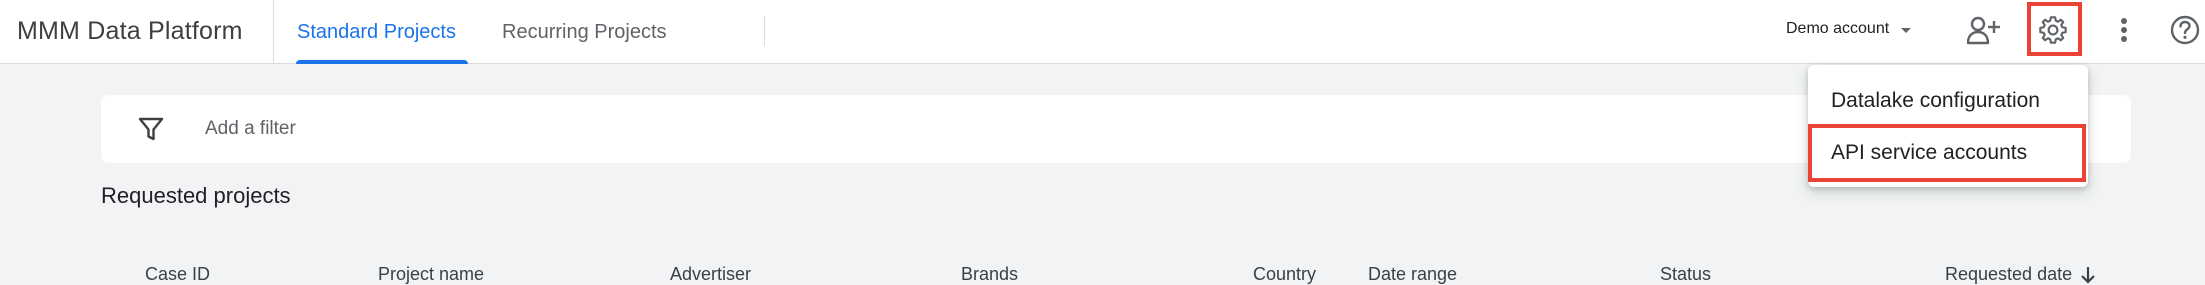  What do you see at coordinates (1948, 153) in the screenshot?
I see `menu-item-api-service-accounts: API service accounts` at bounding box center [1948, 153].